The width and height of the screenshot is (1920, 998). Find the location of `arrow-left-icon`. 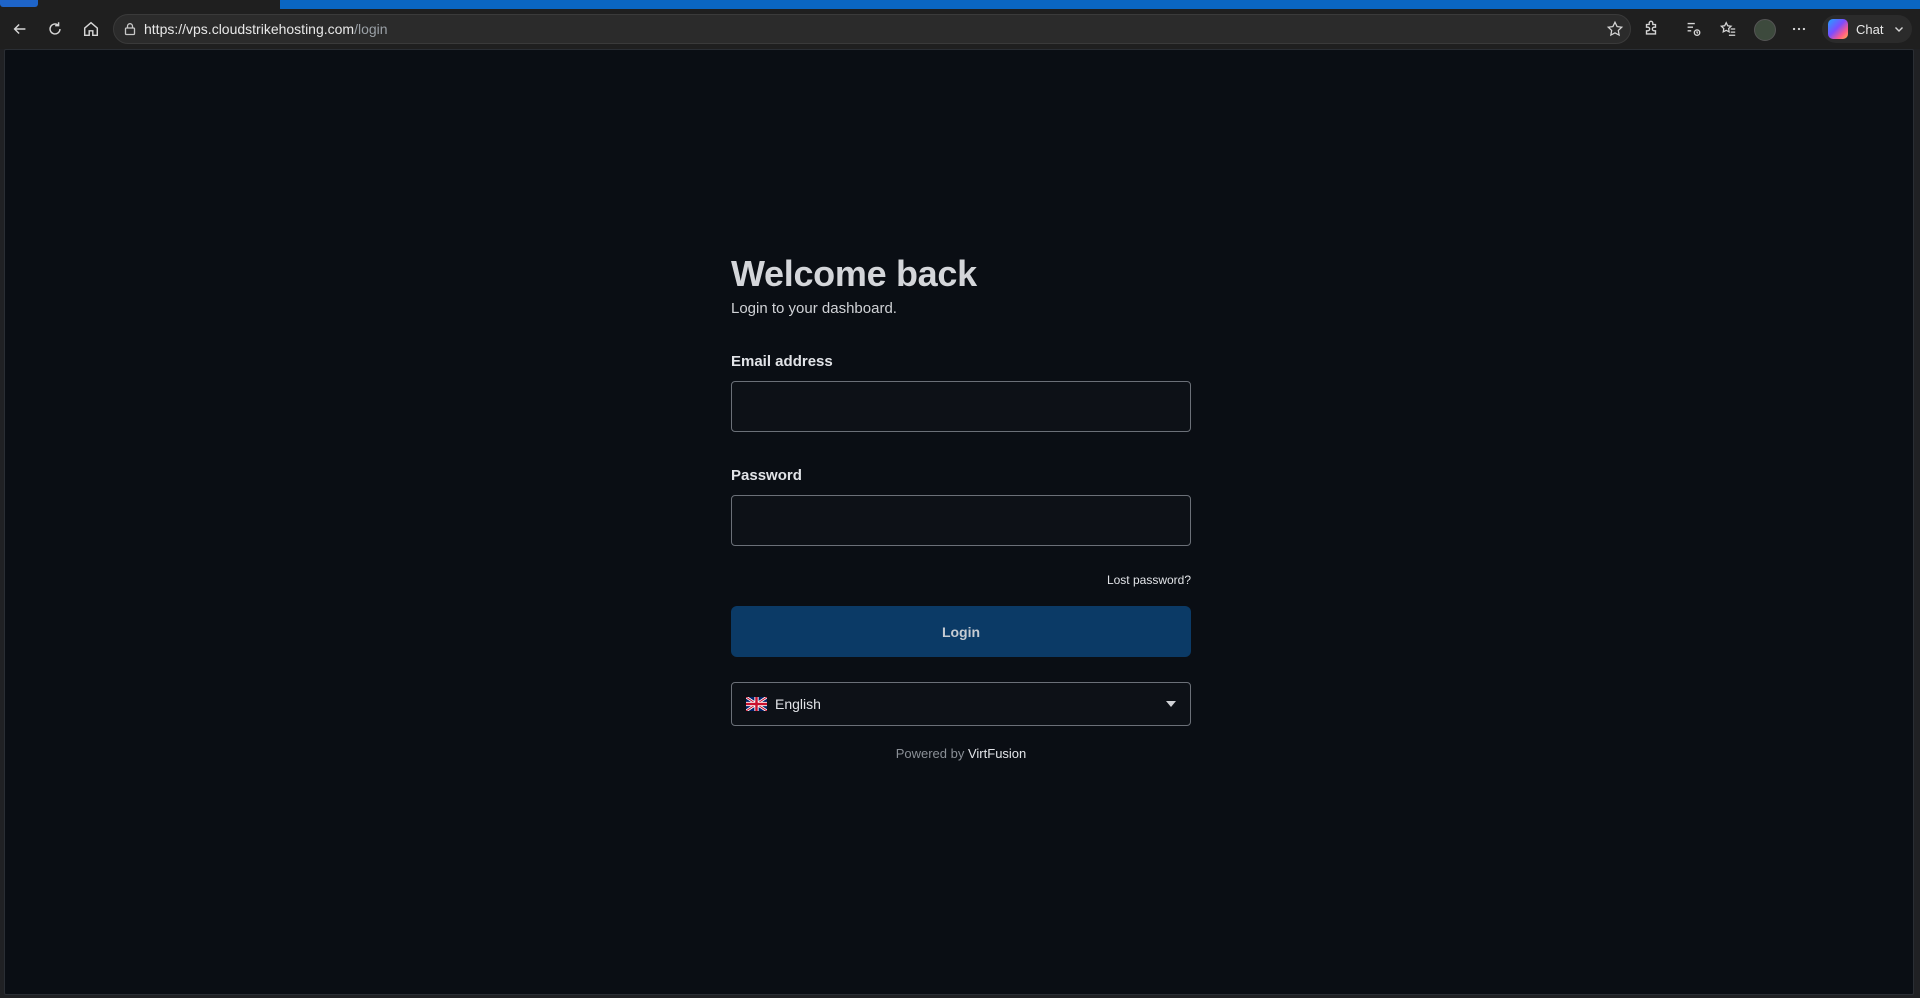

arrow-left-icon is located at coordinates (19, 29).